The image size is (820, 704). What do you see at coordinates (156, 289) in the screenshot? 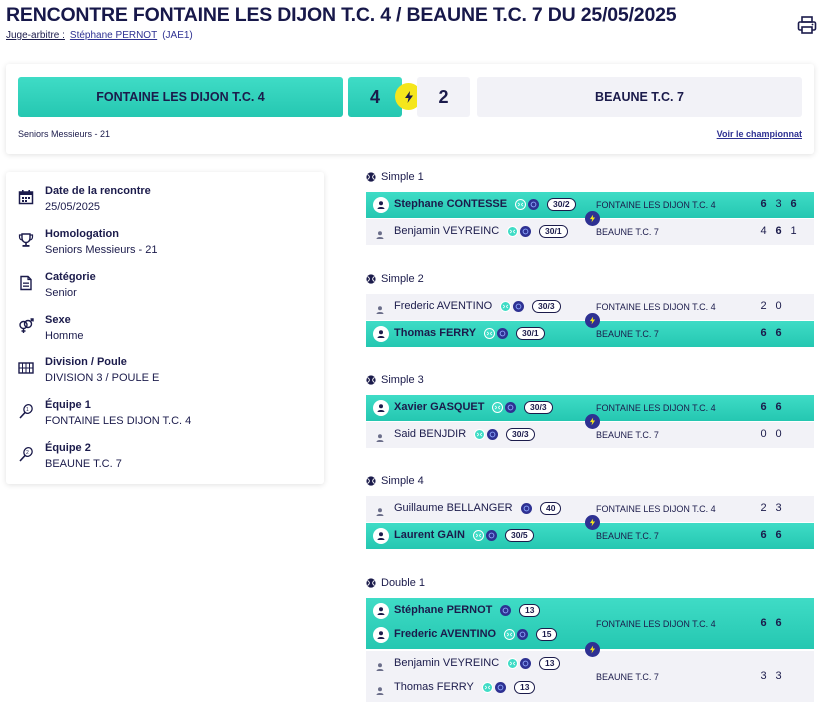
I see `info-category: Catégorie Senior` at bounding box center [156, 289].